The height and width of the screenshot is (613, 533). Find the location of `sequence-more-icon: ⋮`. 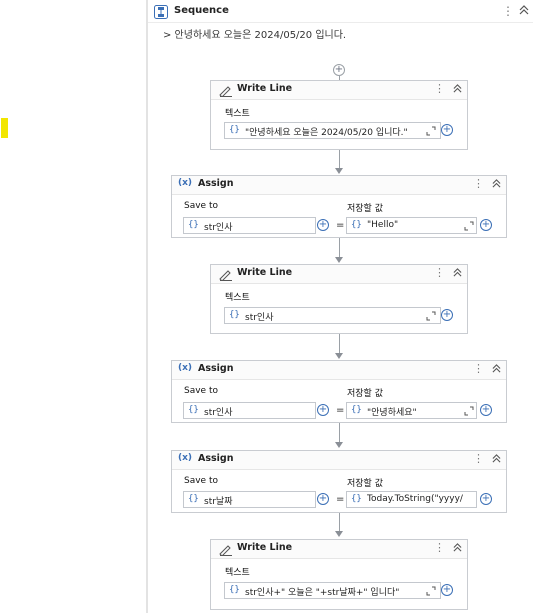

sequence-more-icon: ⋮ is located at coordinates (508, 11).